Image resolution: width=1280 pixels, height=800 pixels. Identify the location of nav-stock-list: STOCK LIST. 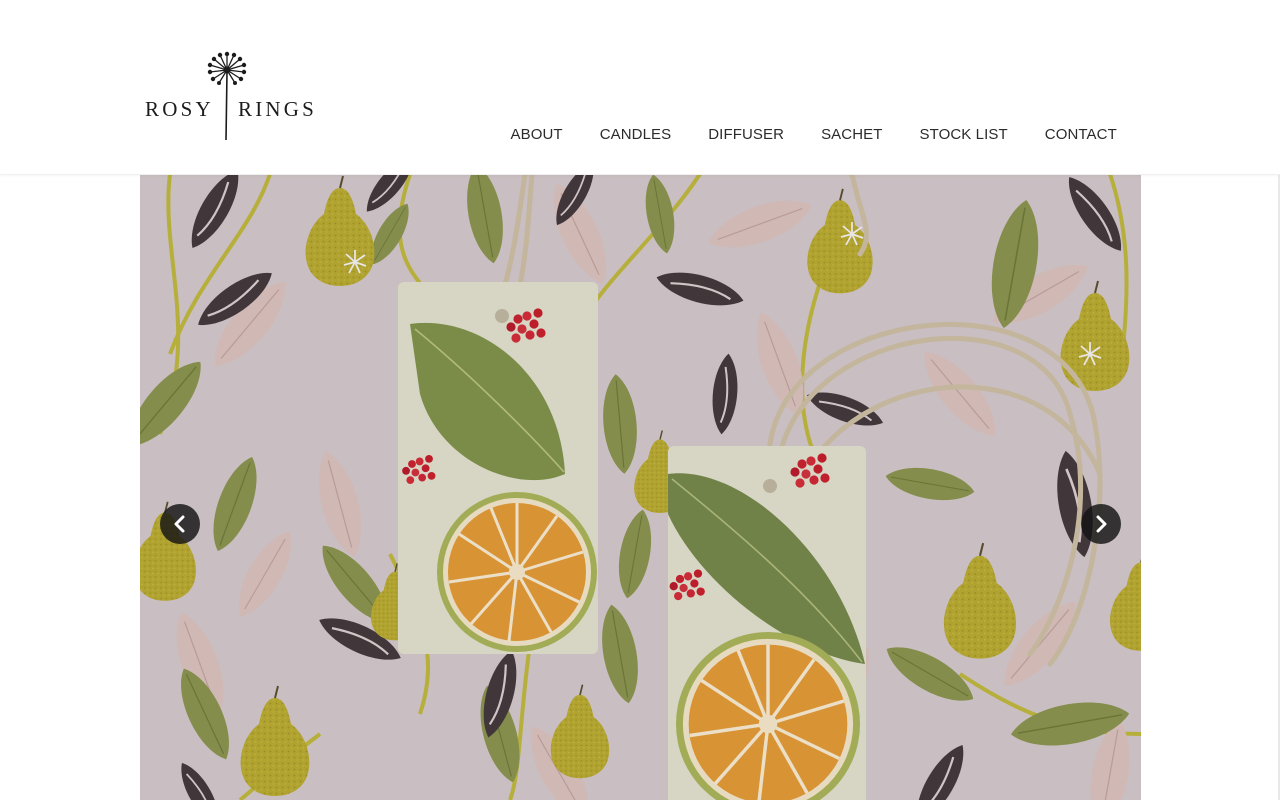
(963, 135).